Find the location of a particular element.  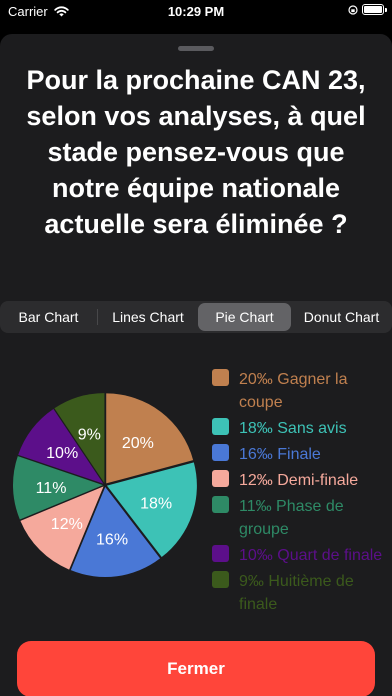

tab-pie-chart: Pie Chart is located at coordinates (244, 317).